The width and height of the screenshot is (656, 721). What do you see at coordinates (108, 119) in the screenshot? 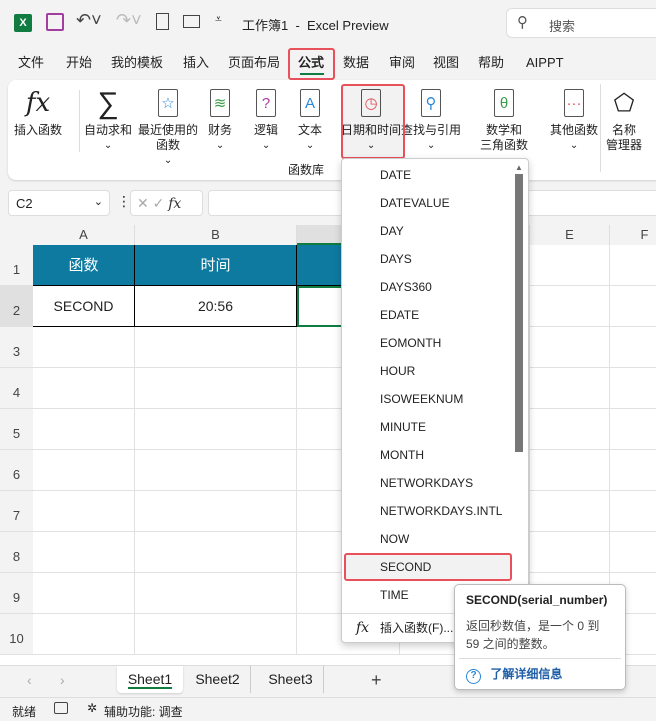
I see `ribbon-button-1: ∑ 自动求和 ⌄` at bounding box center [108, 119].